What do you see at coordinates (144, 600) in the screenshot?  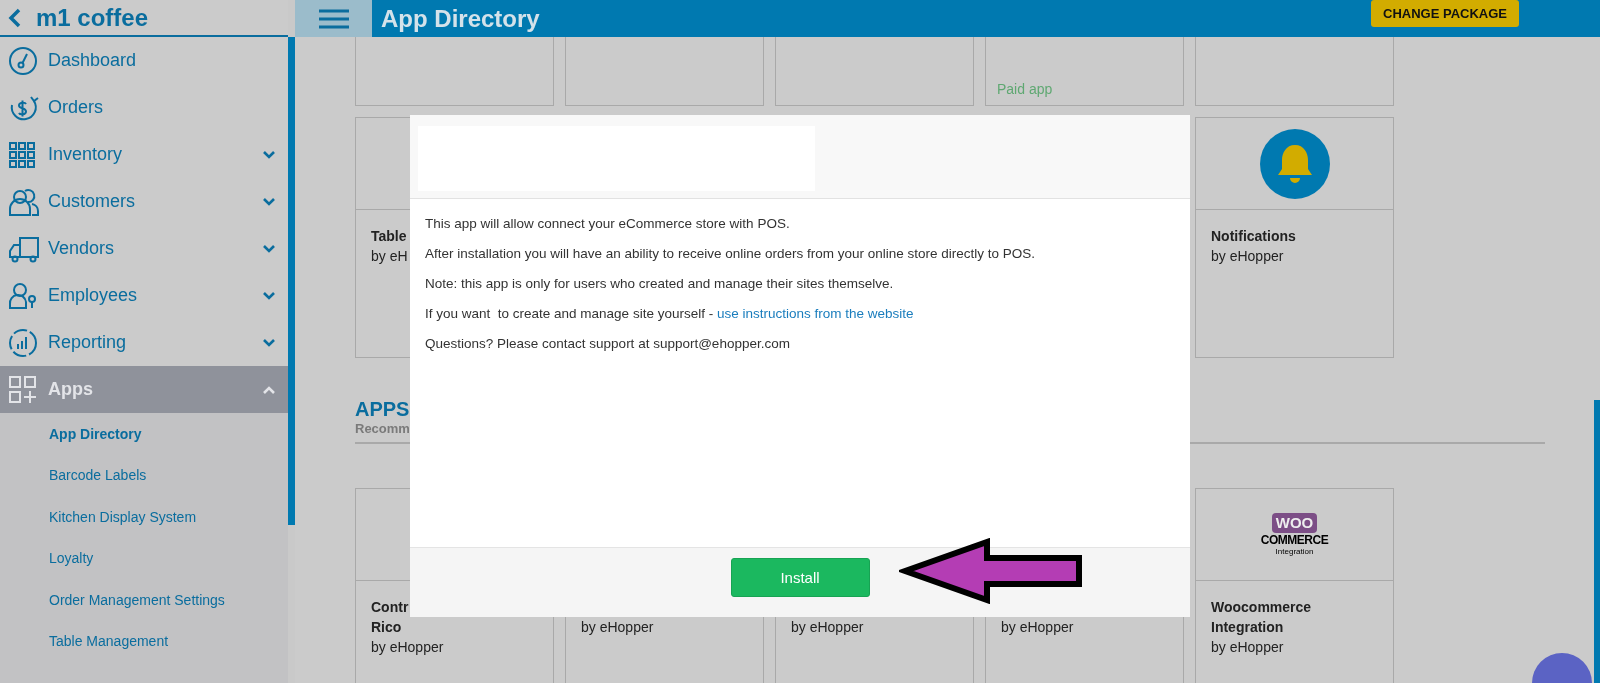 I see `nav-subitem: Order Management Settings` at bounding box center [144, 600].